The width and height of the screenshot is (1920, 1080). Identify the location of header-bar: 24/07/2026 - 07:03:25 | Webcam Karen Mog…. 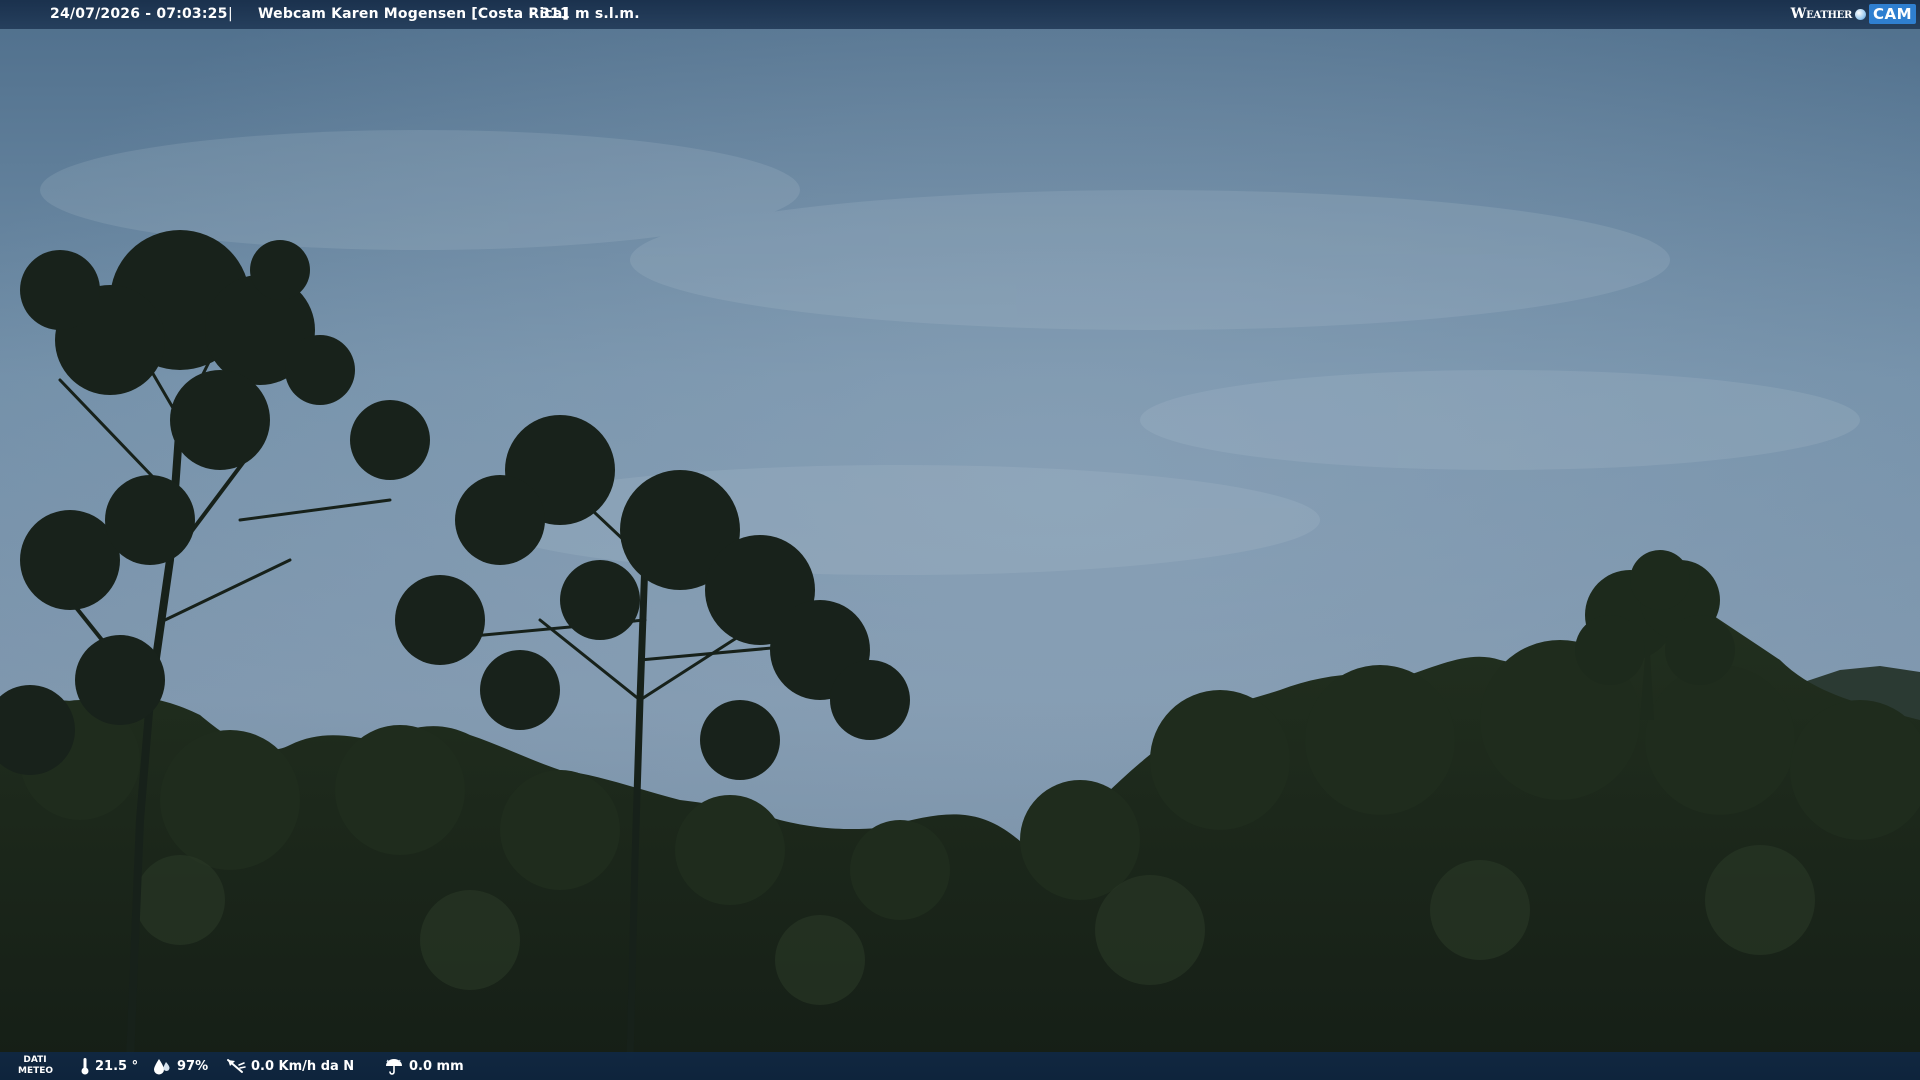
(960, 14).